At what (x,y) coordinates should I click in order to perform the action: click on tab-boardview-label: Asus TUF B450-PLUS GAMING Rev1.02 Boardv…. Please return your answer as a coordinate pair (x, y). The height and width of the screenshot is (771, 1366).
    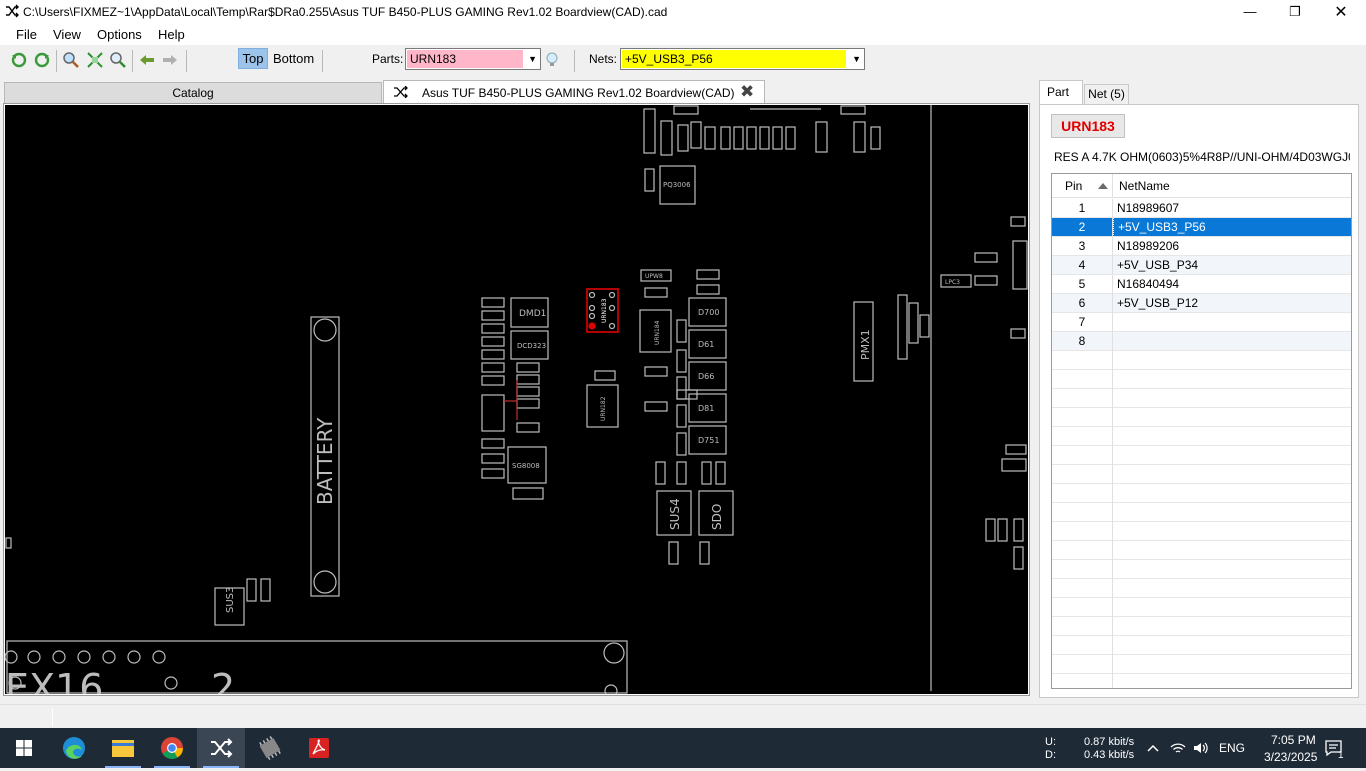
    Looking at the image, I should click on (578, 93).